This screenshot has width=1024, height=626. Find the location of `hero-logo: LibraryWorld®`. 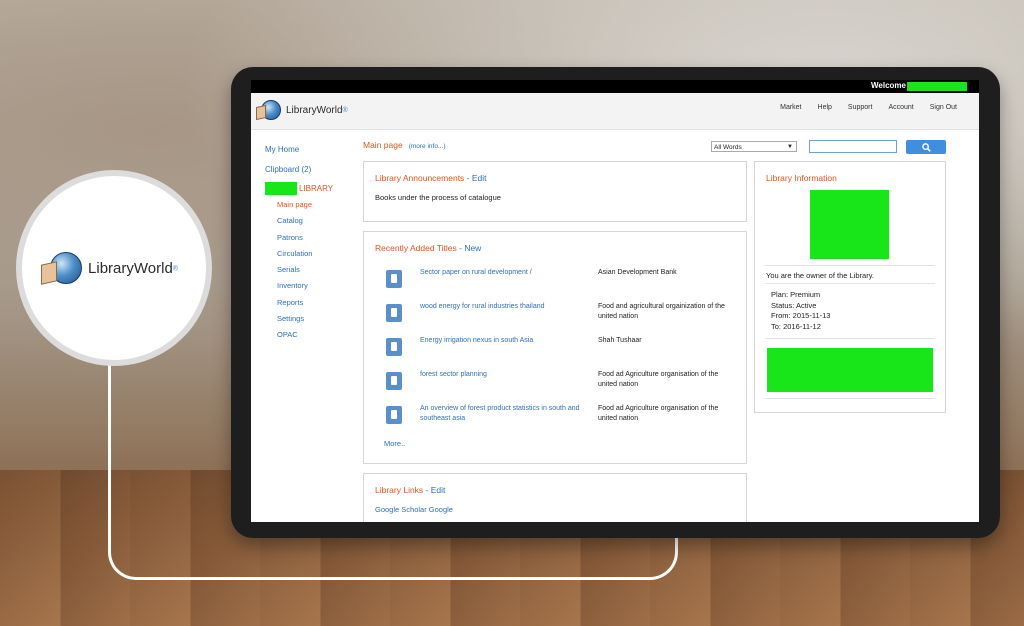

hero-logo: LibraryWorld® is located at coordinates (109, 268).